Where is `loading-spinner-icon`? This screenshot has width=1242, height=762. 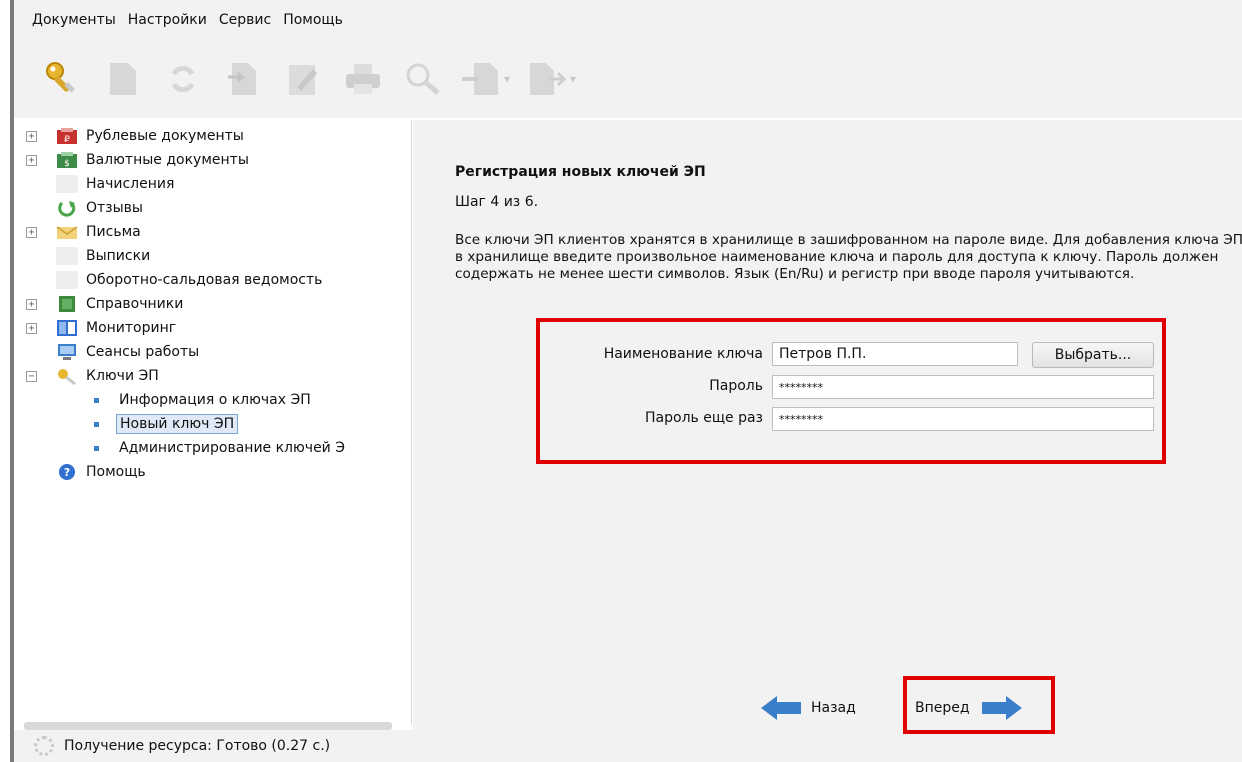 loading-spinner-icon is located at coordinates (44, 746).